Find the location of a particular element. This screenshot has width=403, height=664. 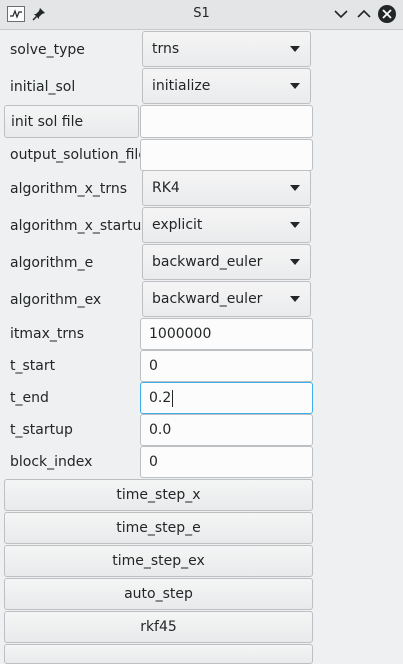

rkf45-button: rkf45 is located at coordinates (158, 627).